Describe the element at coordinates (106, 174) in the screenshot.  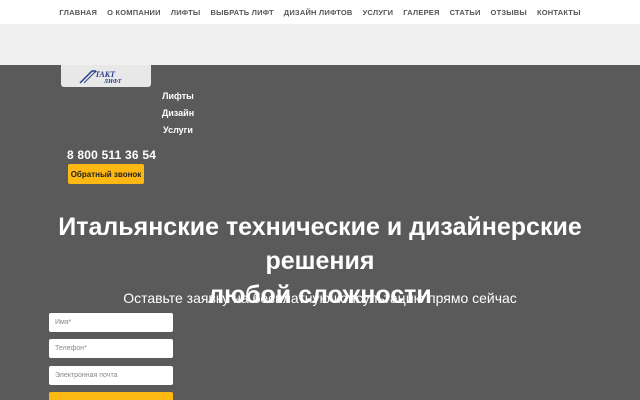
I see `callback-button: Обратный звонок` at that location.